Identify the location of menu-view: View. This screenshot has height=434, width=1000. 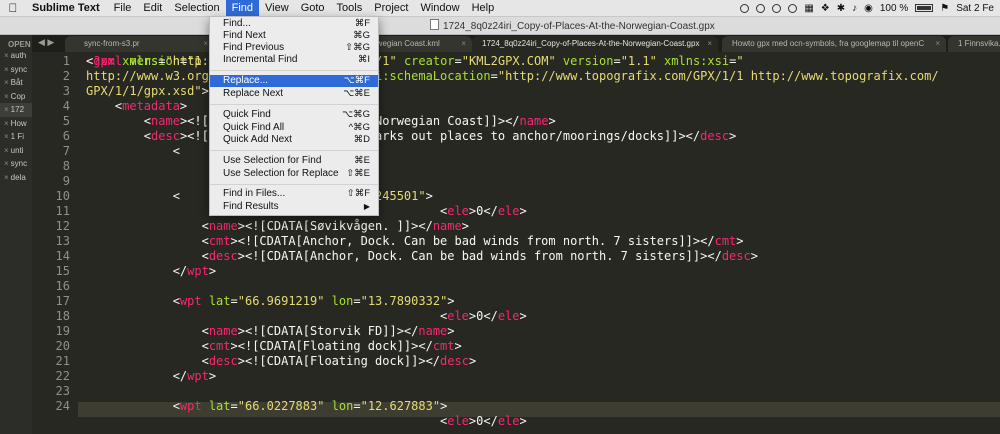
(277, 8).